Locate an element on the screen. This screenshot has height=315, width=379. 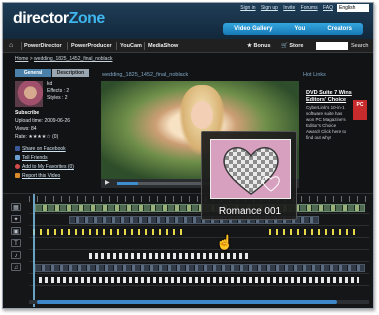
template-preview-popup: Romance 001 is located at coordinates (249, 175).